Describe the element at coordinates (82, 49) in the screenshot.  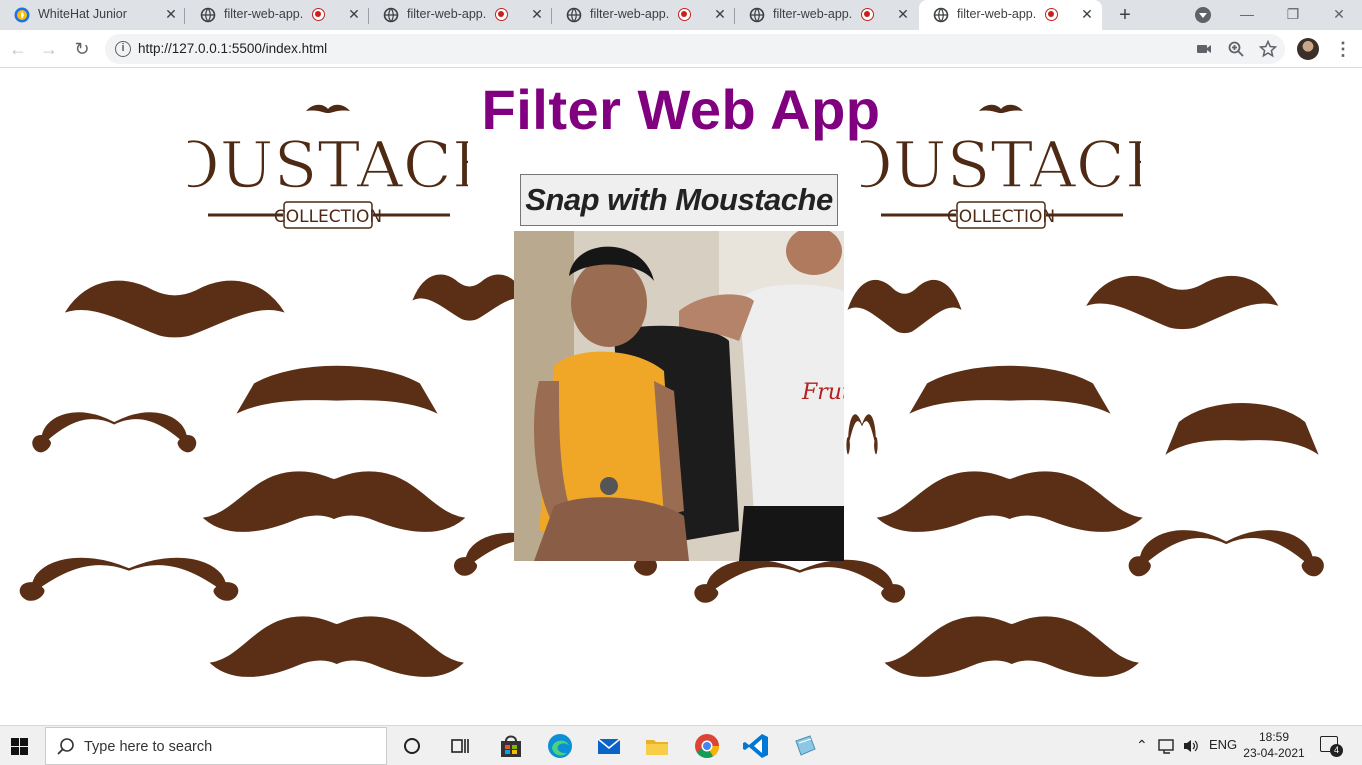
I see `reload-button: ↻` at that location.